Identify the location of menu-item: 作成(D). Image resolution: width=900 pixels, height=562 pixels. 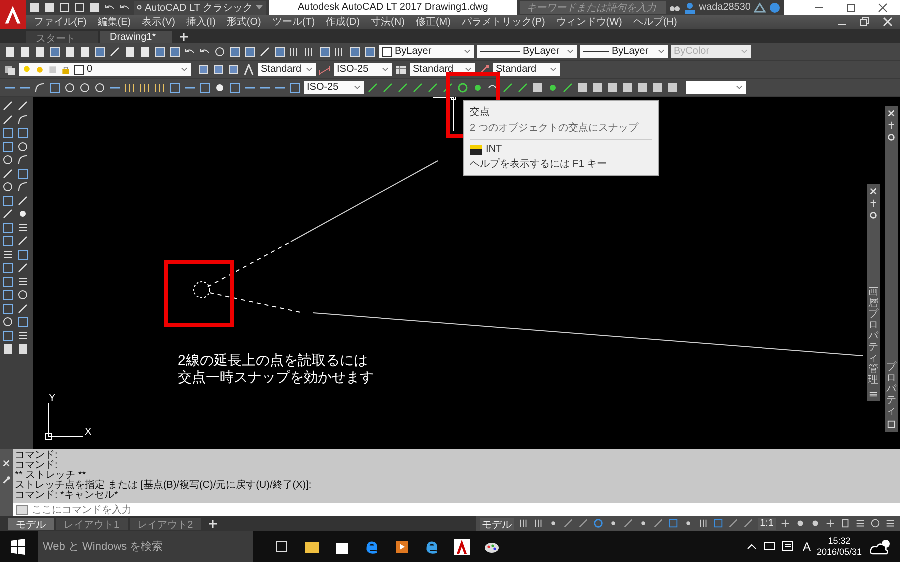
(343, 22).